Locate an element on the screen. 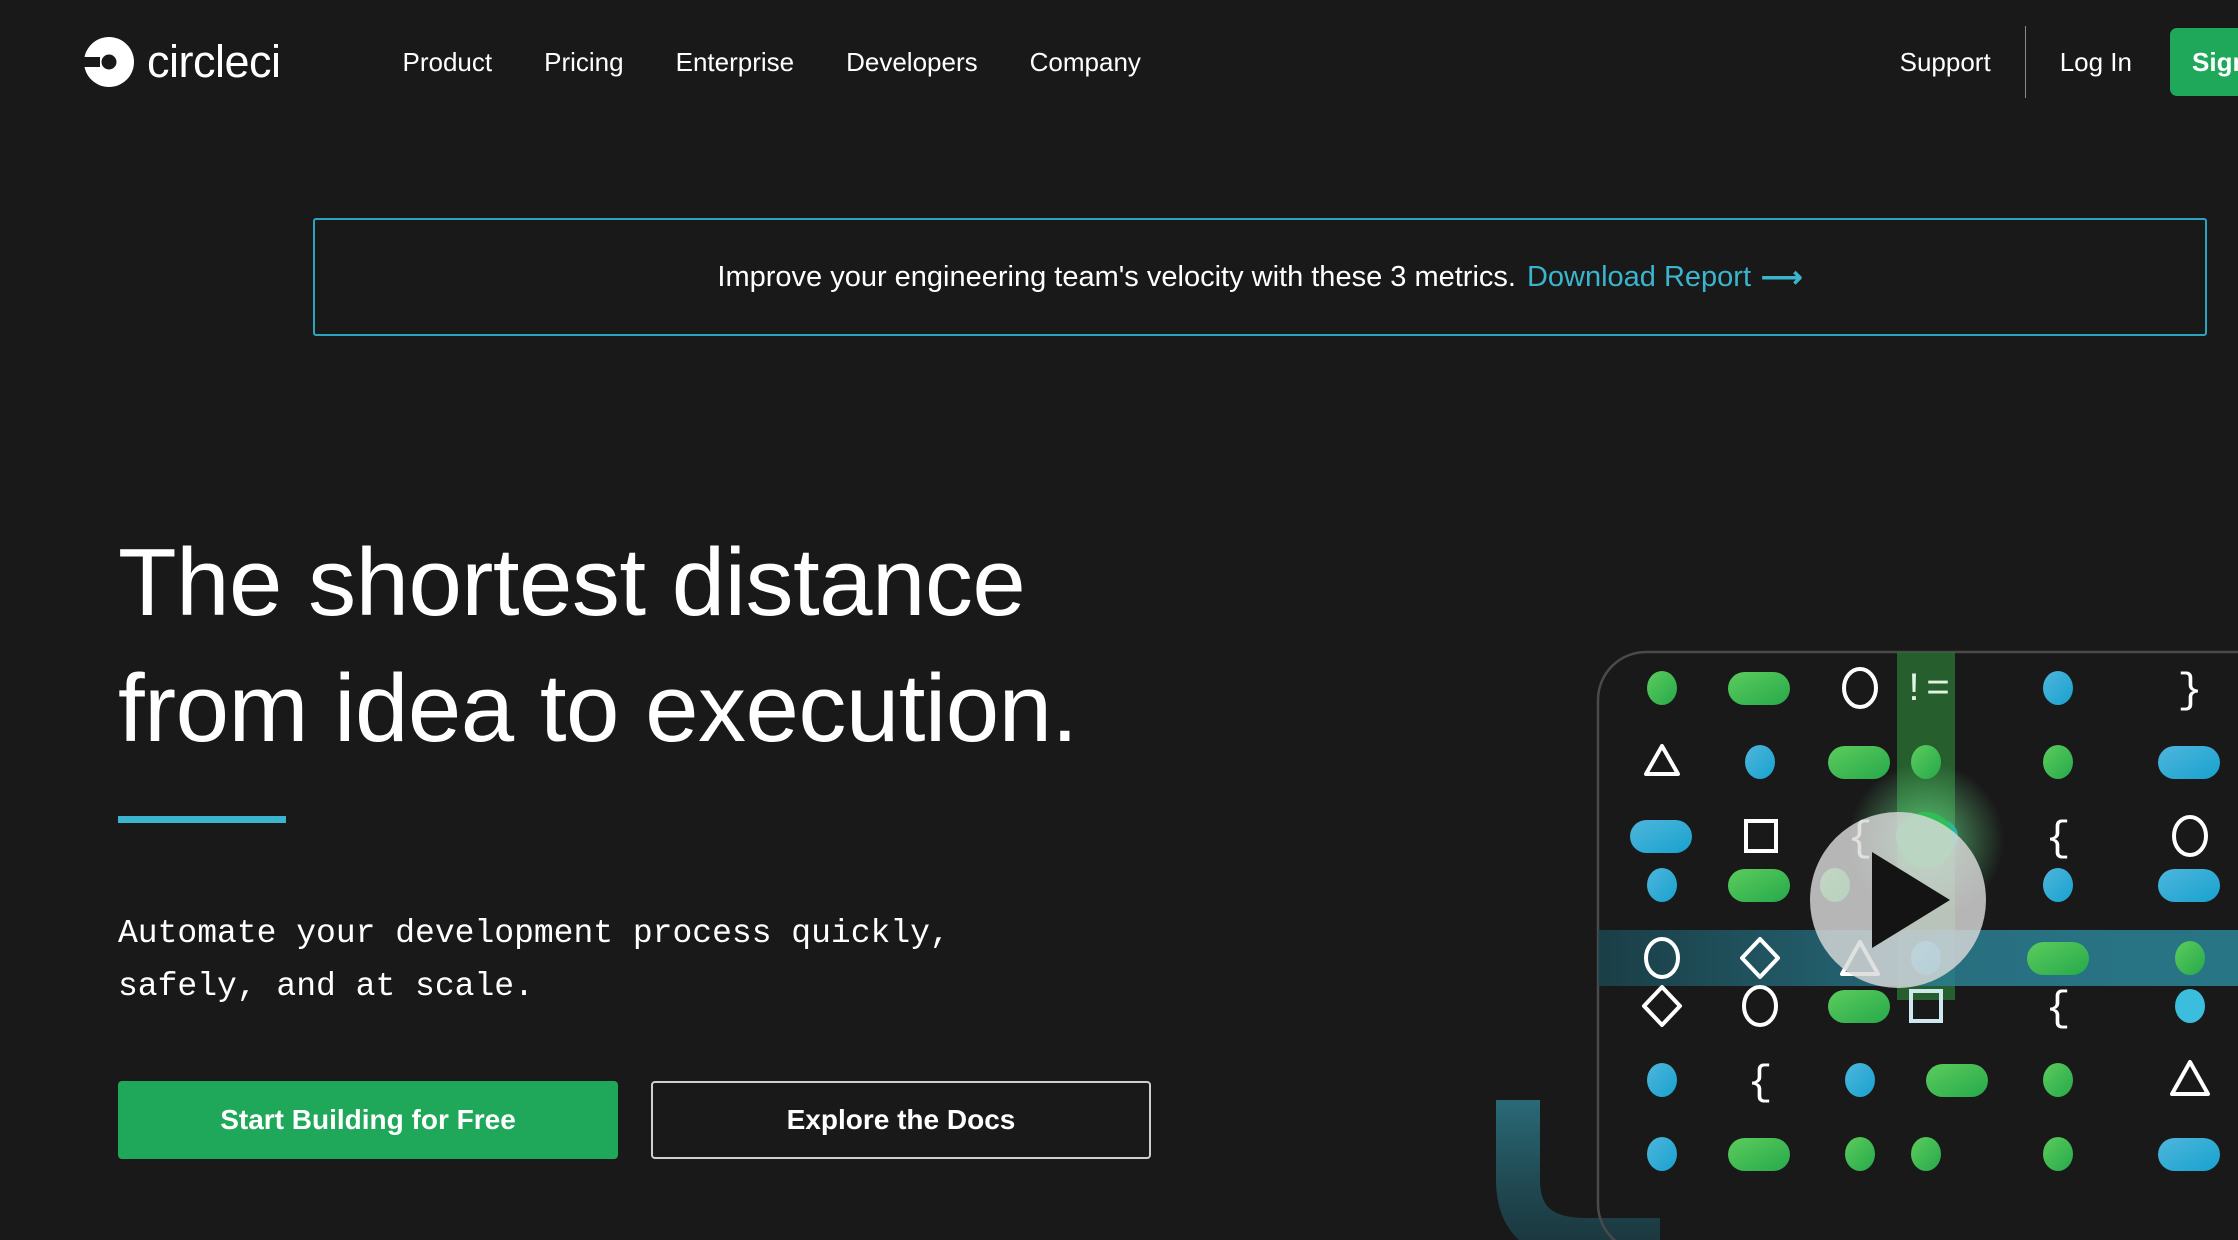  banner-download-report-link: Download Report is located at coordinates (1639, 277).